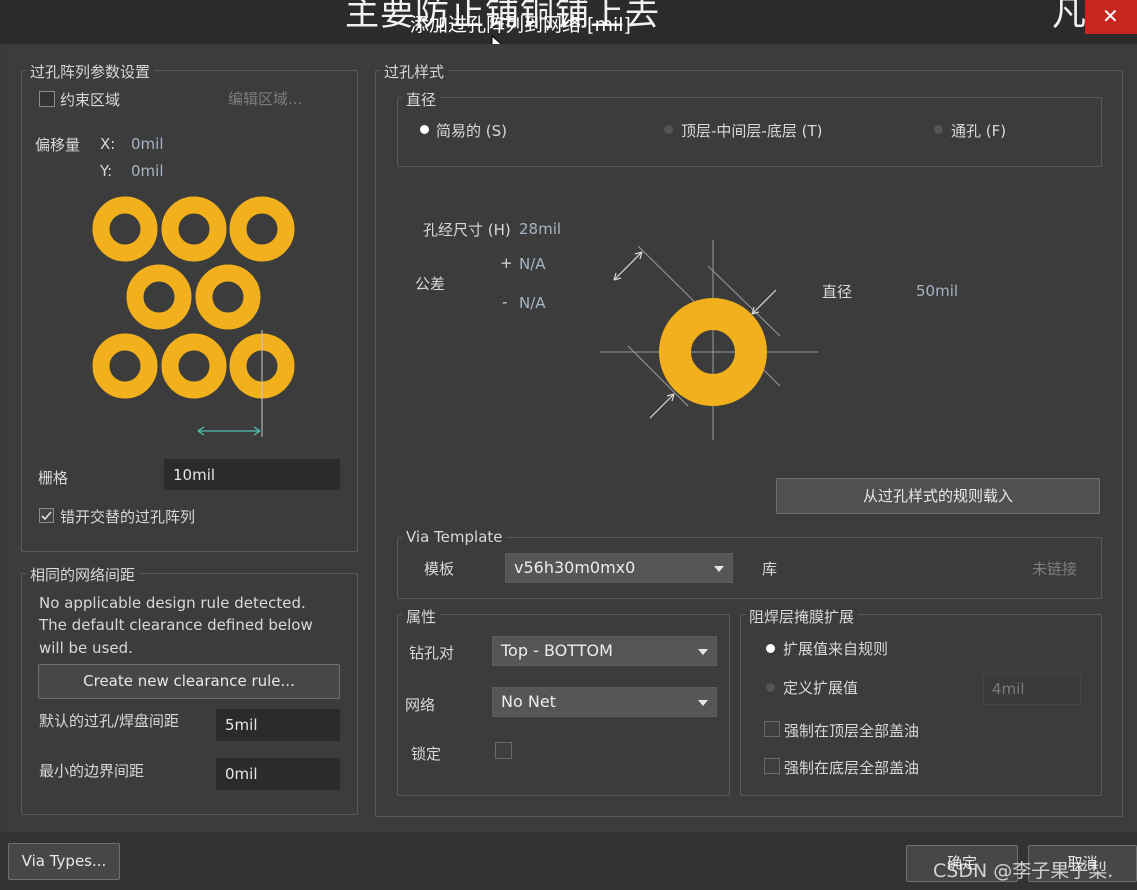 Image resolution: width=1137 pixels, height=890 pixels. Describe the element at coordinates (109, 721) in the screenshot. I see `default-clearance-label: 默认的过孔/焊盘间距` at that location.